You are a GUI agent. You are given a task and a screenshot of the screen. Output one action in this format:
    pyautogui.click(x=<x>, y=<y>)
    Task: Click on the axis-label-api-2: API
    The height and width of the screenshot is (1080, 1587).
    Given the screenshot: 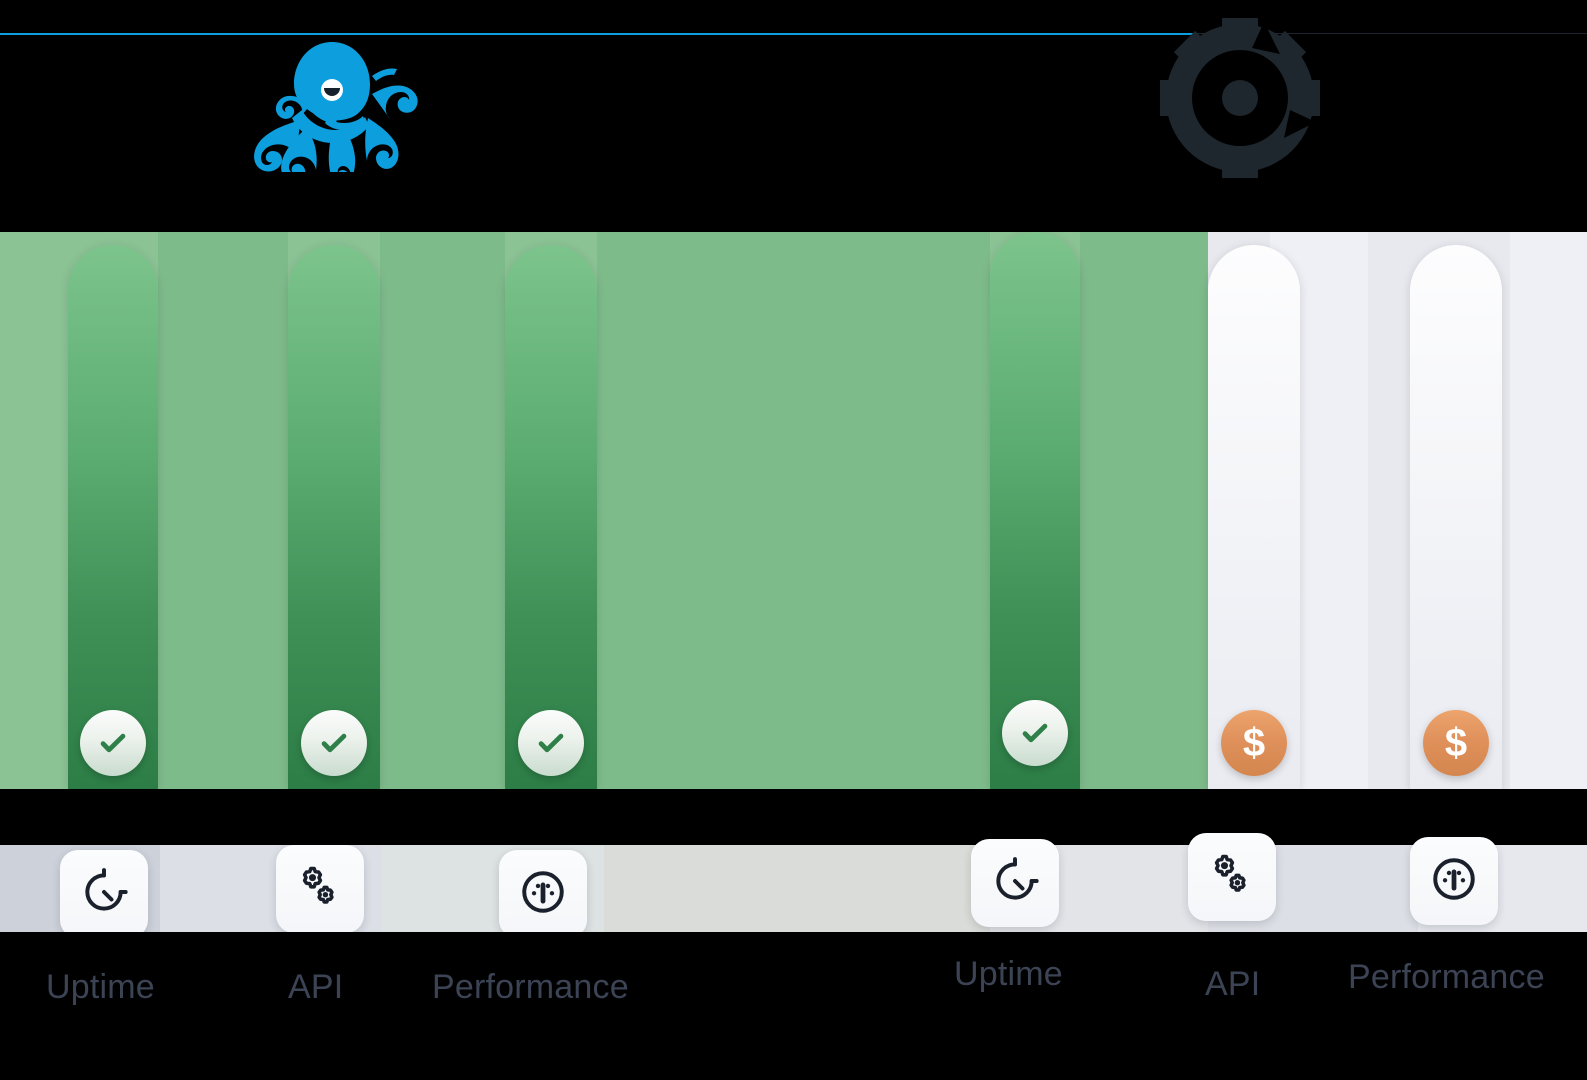 What is the action you would take?
    pyautogui.click(x=1233, y=984)
    